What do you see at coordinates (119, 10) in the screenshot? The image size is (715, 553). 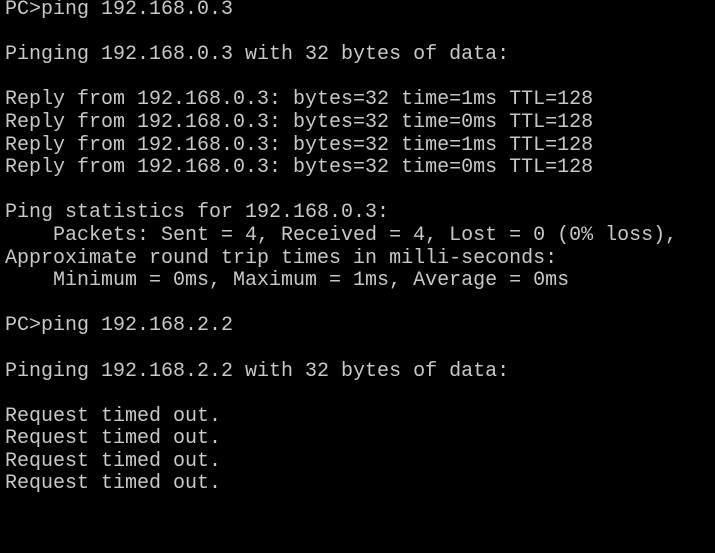 I see `terminal-line: PC>ping 192.168.0.3` at bounding box center [119, 10].